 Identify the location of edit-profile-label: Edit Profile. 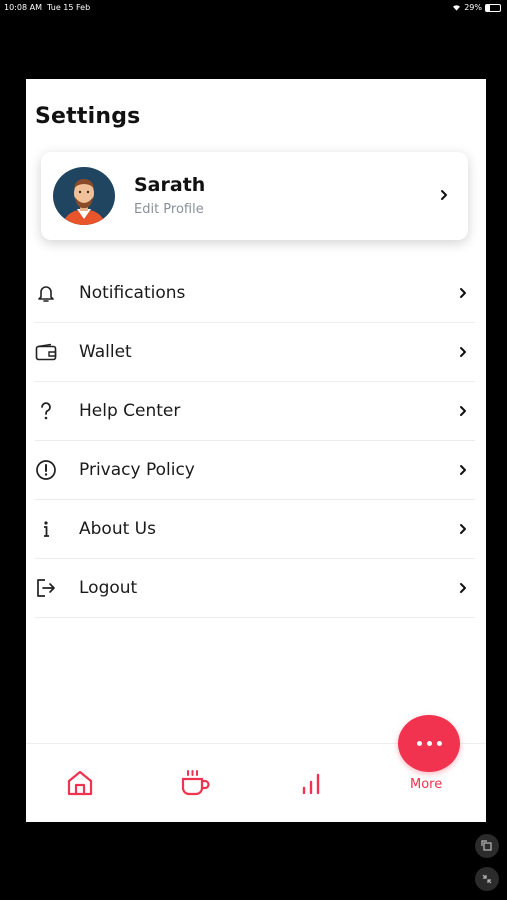
(169, 209).